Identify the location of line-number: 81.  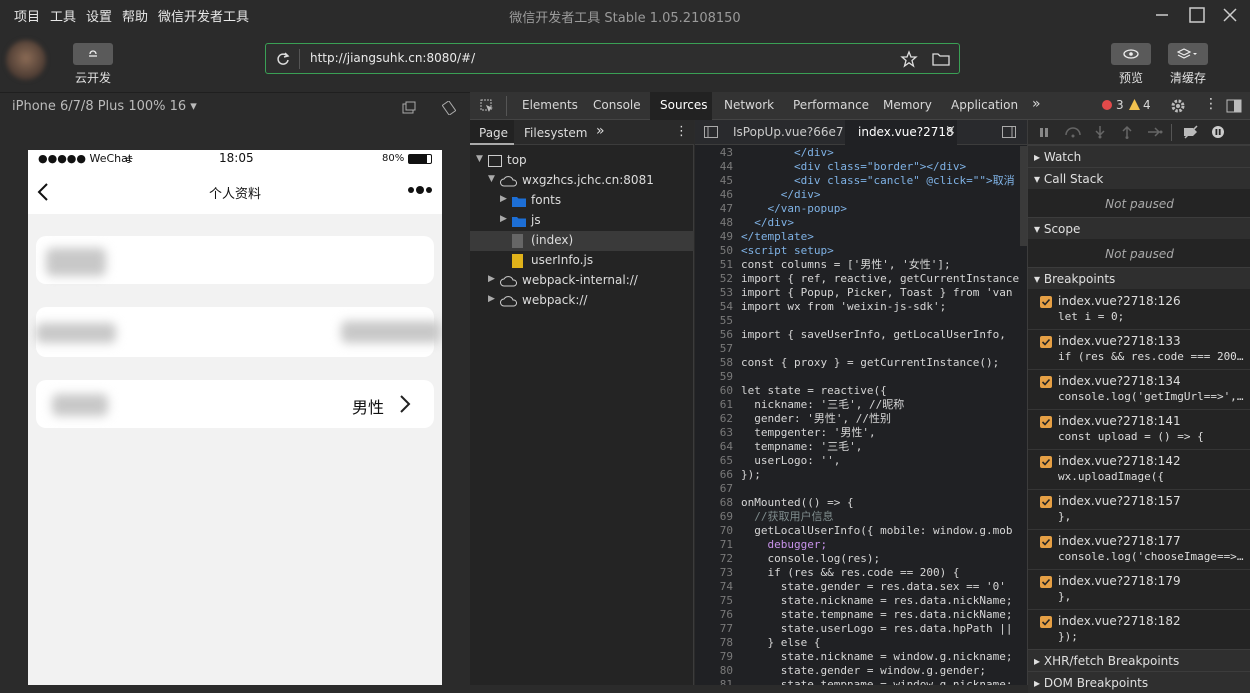
(716, 681).